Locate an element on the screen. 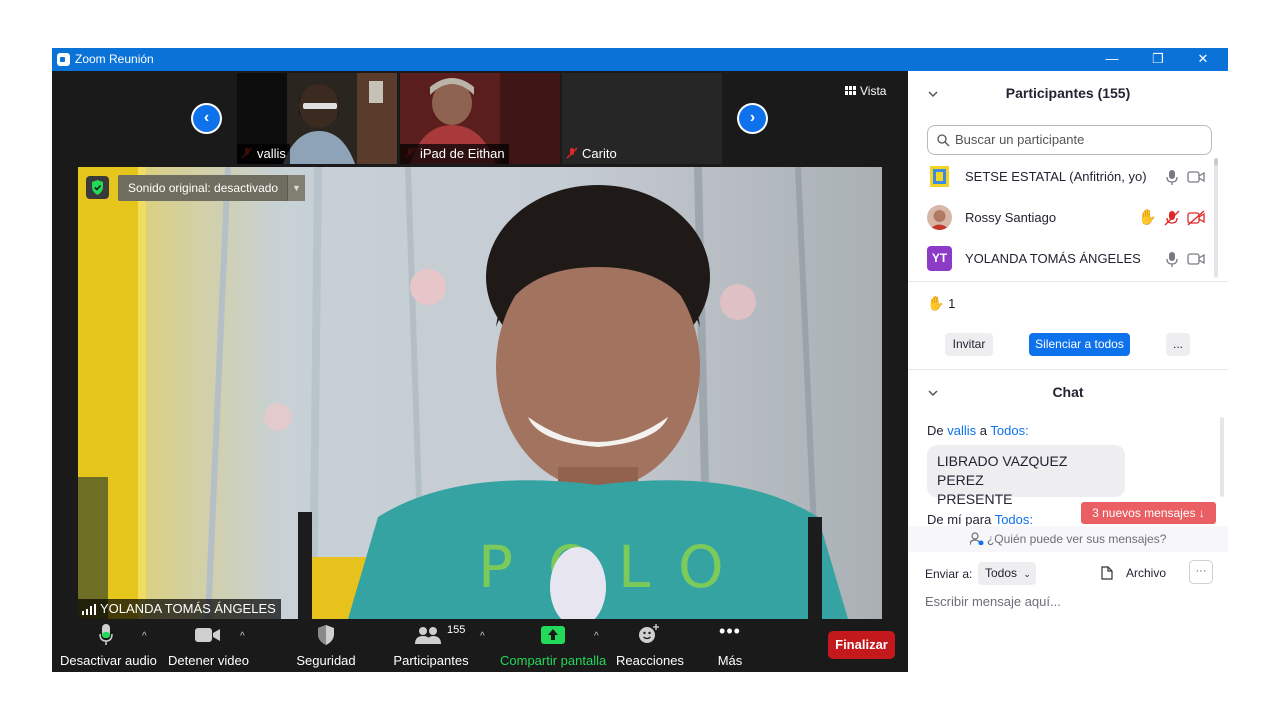 Image resolution: width=1280 pixels, height=720 pixels. window-title: Zoom Reunión is located at coordinates (114, 59).